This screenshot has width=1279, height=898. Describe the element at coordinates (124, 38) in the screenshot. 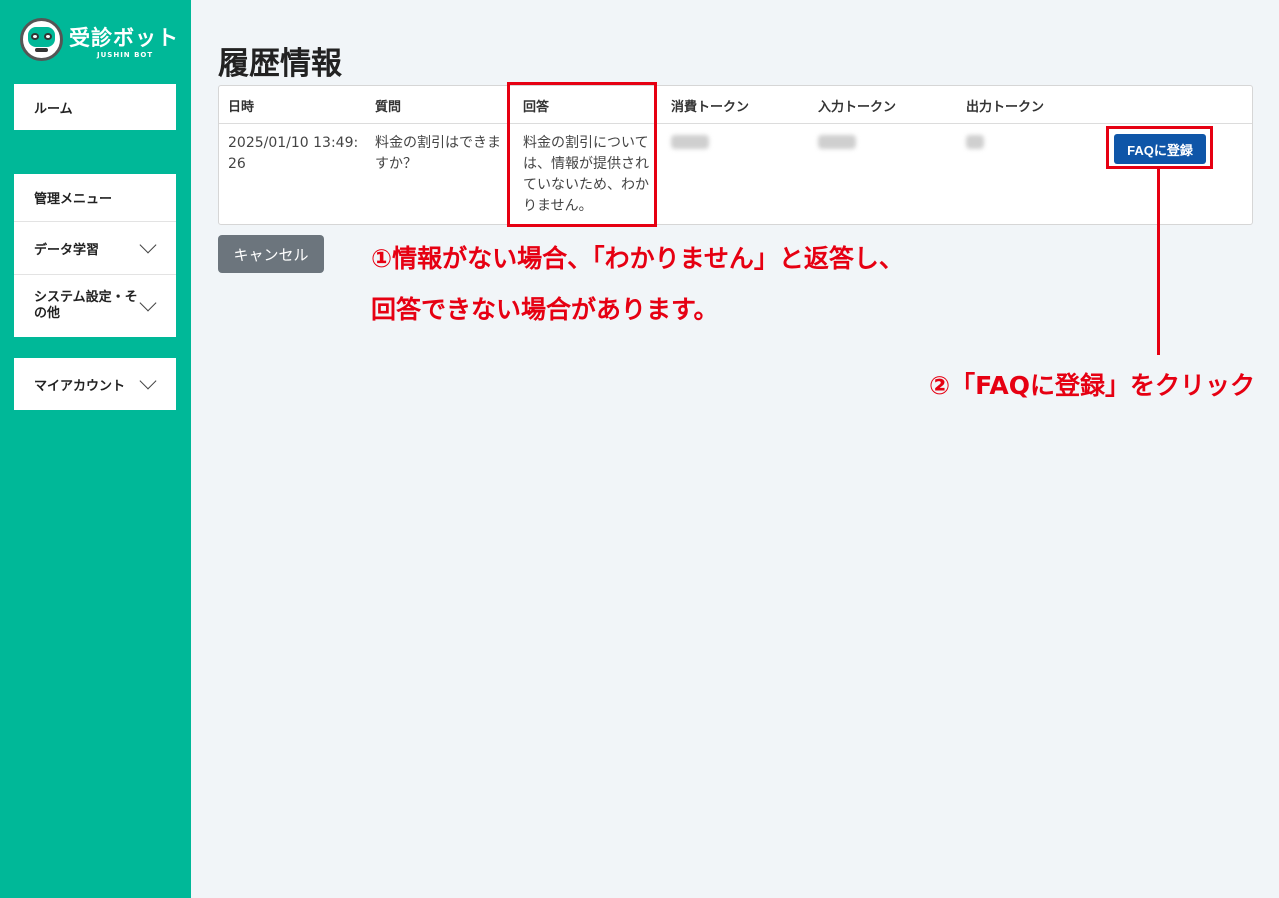

I see `logo-text: 受診ボット` at that location.